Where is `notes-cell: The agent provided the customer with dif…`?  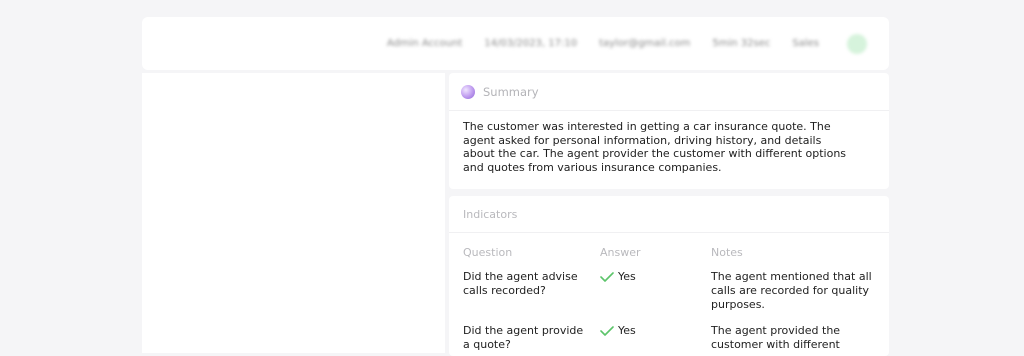 notes-cell: The agent provided the customer with dif… is located at coordinates (776, 337).